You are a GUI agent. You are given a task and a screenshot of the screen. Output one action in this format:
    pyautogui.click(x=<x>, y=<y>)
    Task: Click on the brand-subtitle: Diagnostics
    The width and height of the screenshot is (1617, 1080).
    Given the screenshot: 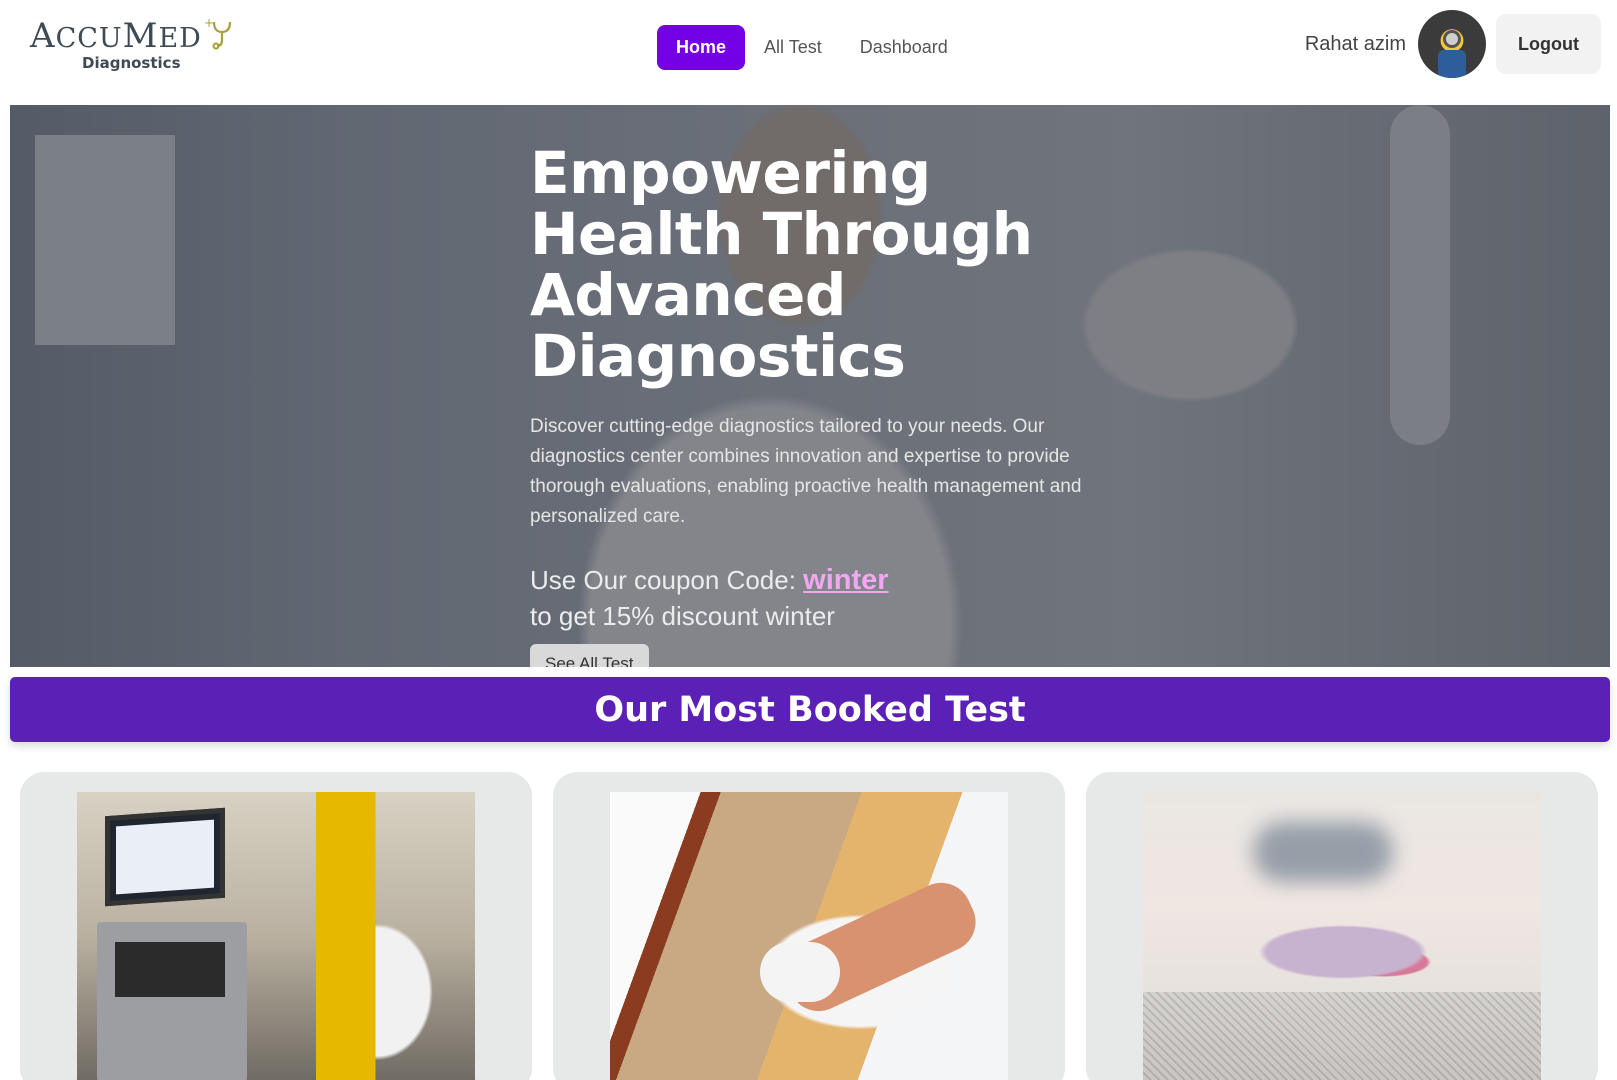 What is the action you would take?
    pyautogui.click(x=131, y=63)
    